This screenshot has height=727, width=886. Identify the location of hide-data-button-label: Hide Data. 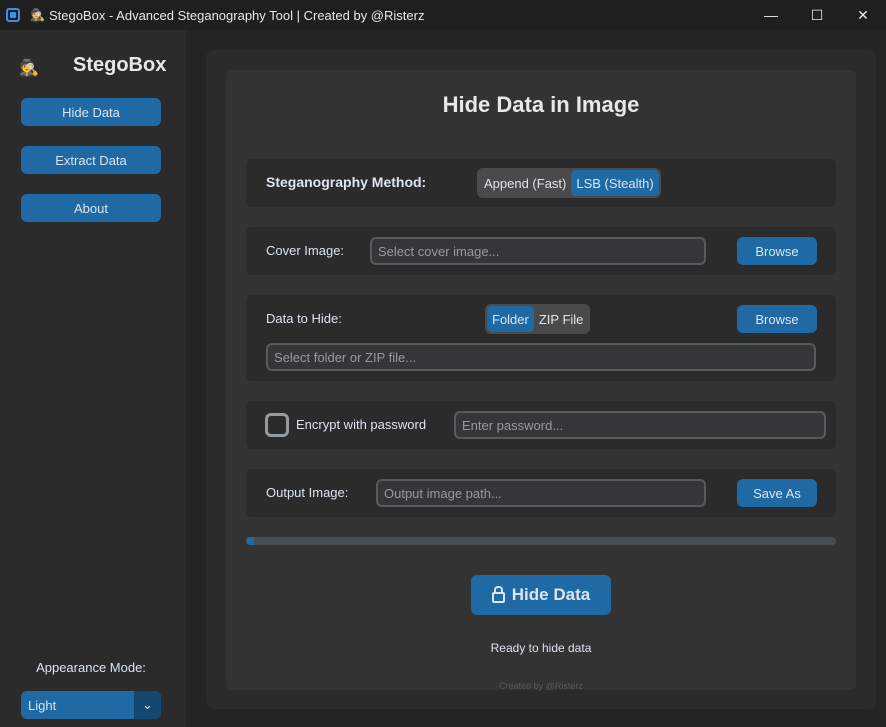
(551, 594).